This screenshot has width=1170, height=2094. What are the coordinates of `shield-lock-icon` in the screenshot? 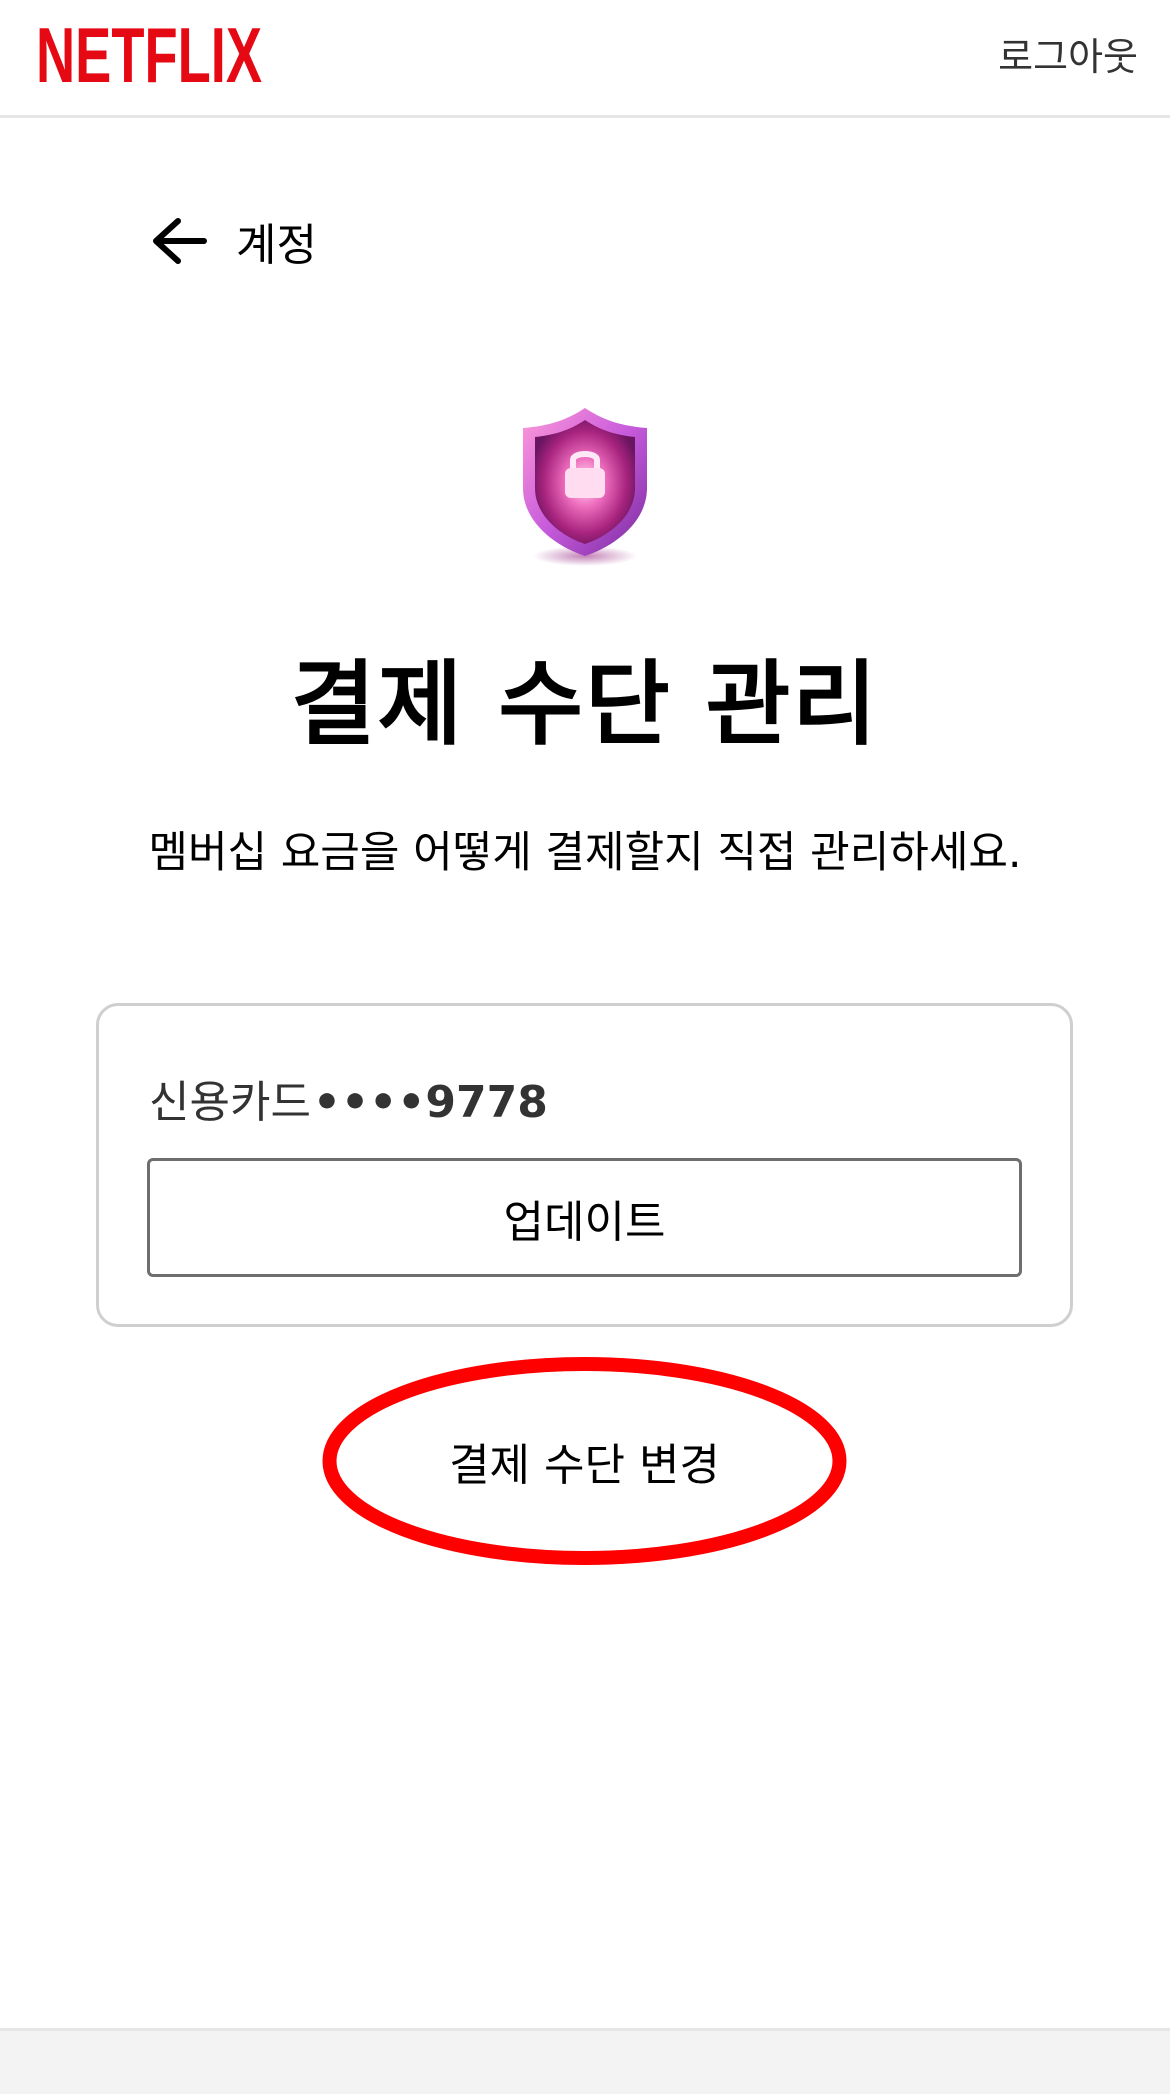 It's located at (585, 487).